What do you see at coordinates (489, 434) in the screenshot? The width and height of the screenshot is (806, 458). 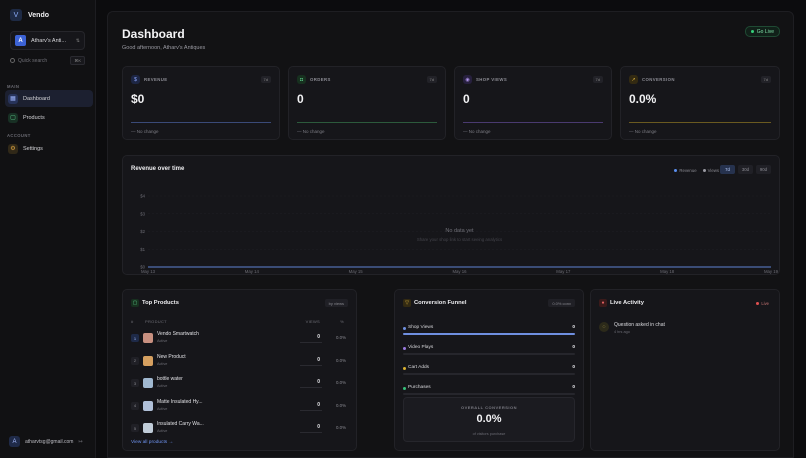 I see `overall-sub: of visitors purchase` at bounding box center [489, 434].